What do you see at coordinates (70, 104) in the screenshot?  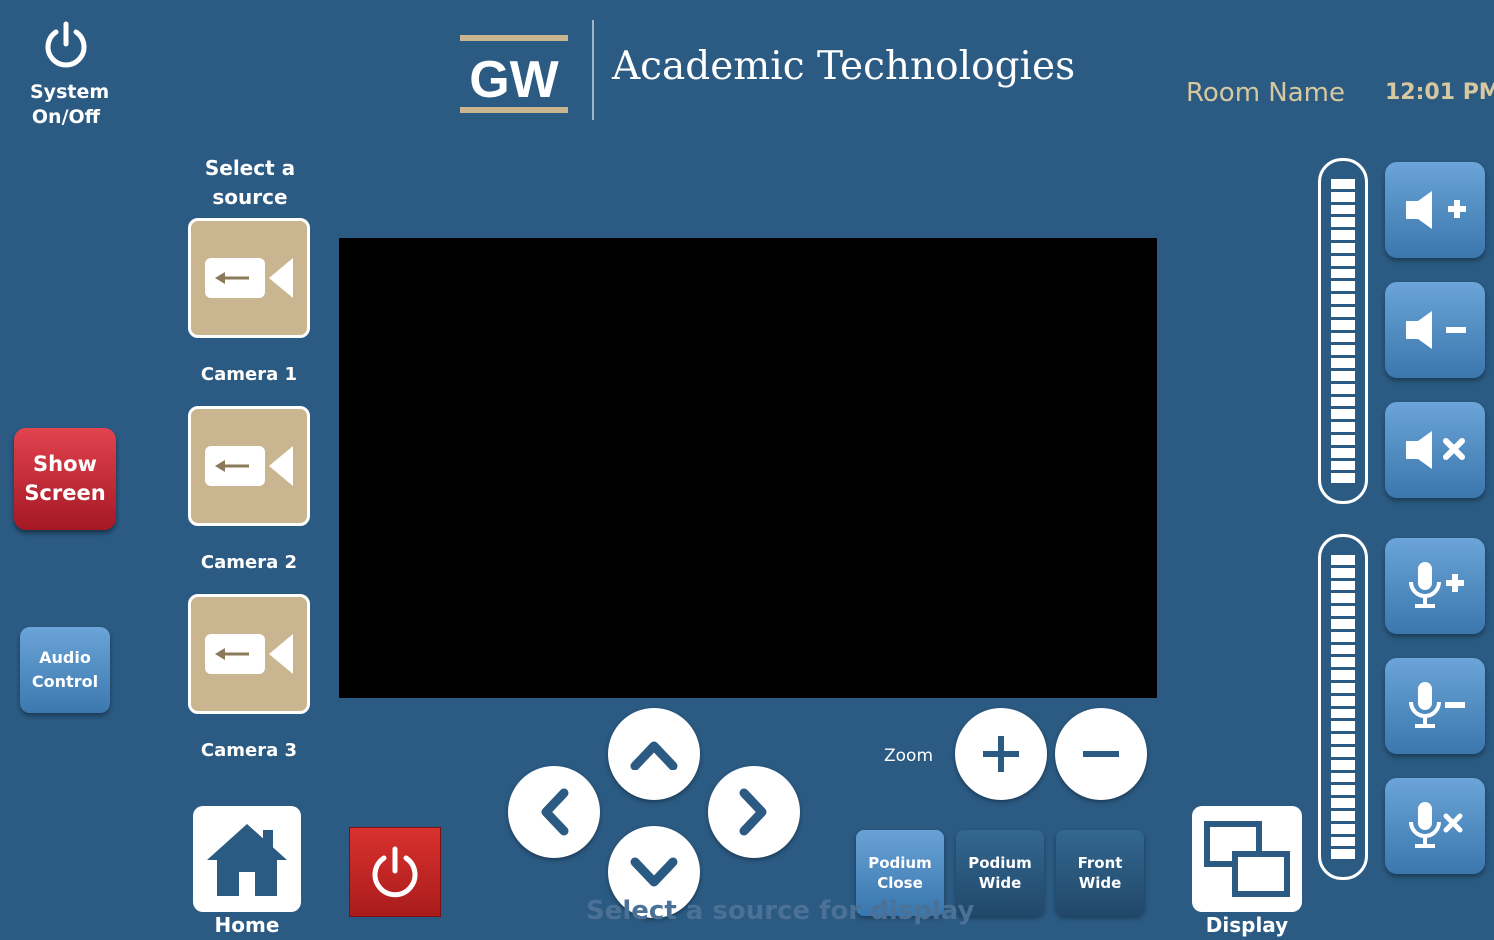 I see `system-power-label: System On/Off` at bounding box center [70, 104].